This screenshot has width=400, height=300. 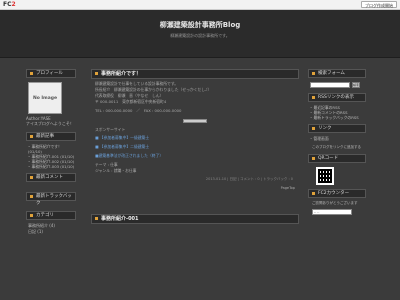 What do you see at coordinates (338, 112) in the screenshot?
I see `rss-list: 最近記事のRSS 最新コメントのRSS 最新トラックバックのRSS` at bounding box center [338, 112].